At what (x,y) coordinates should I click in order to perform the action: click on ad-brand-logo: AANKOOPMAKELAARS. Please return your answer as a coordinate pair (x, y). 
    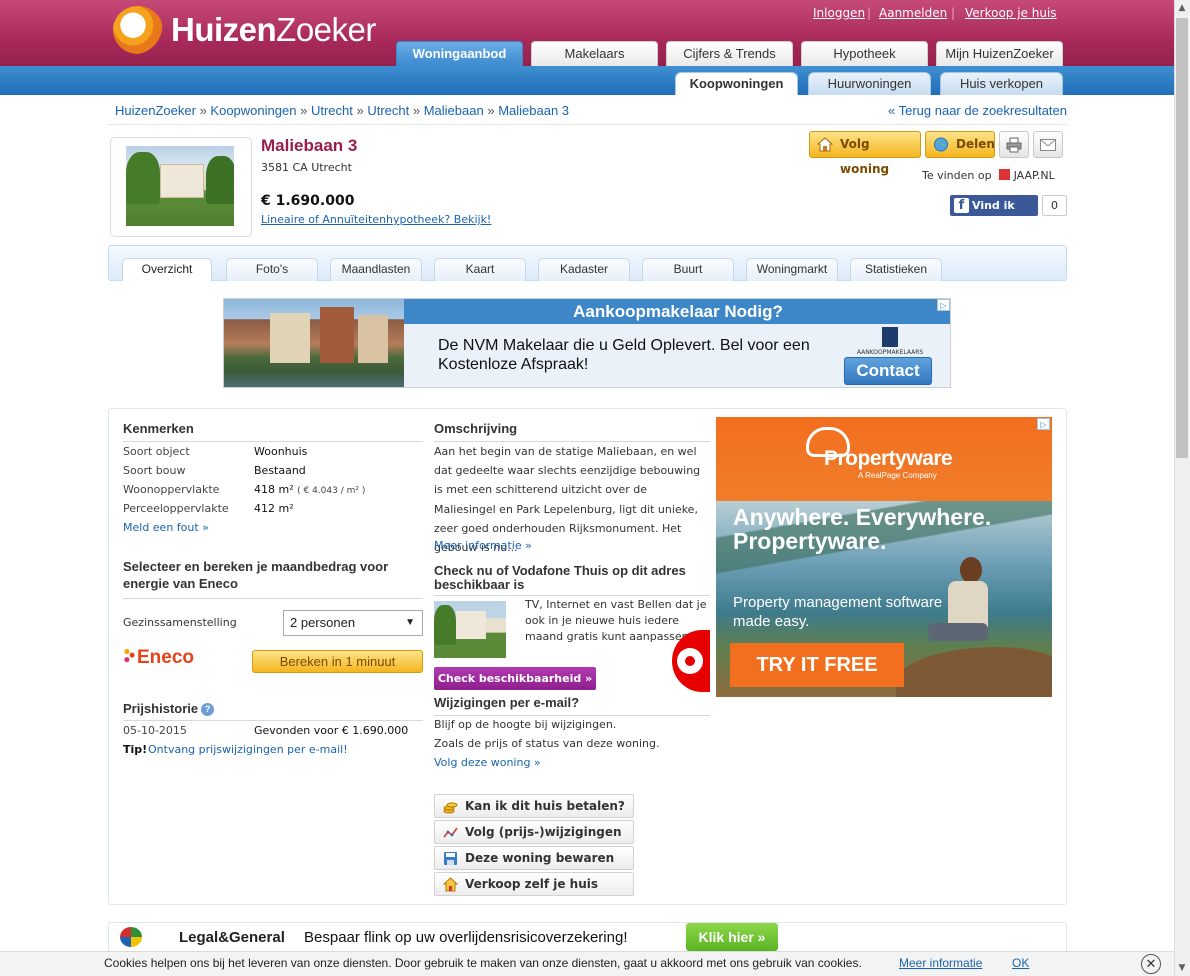
    Looking at the image, I should click on (890, 341).